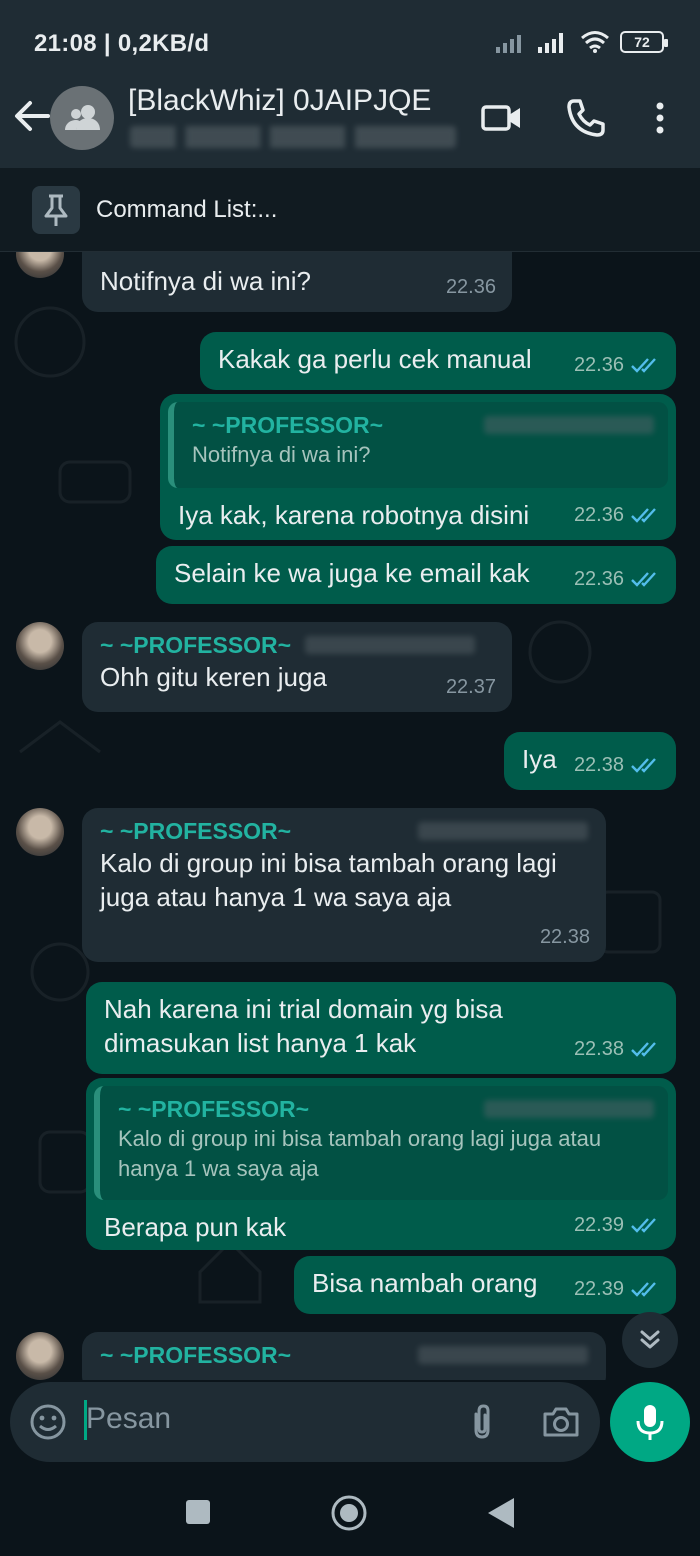  I want to click on voice-message-button, so click(650, 1422).